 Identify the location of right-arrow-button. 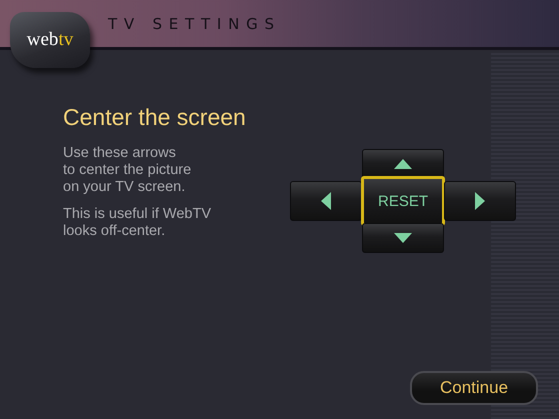
(480, 201).